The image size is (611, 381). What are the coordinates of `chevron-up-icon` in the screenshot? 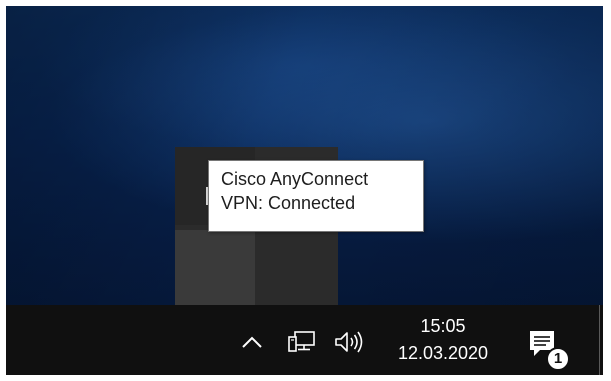 It's located at (252, 342).